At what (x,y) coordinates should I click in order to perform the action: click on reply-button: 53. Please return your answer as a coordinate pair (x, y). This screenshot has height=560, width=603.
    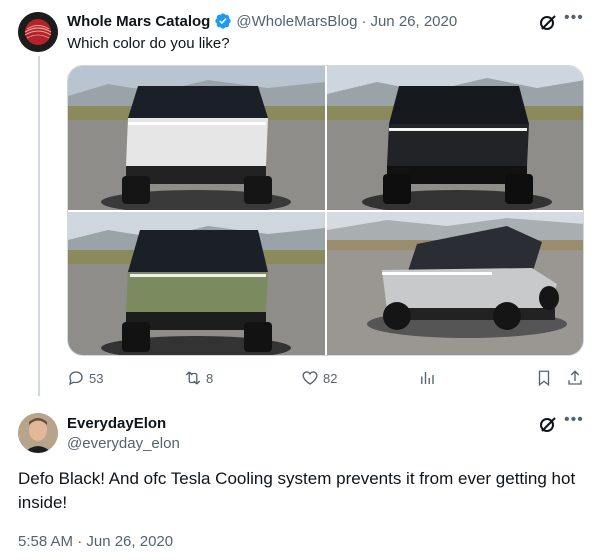
    Looking at the image, I should click on (85, 378).